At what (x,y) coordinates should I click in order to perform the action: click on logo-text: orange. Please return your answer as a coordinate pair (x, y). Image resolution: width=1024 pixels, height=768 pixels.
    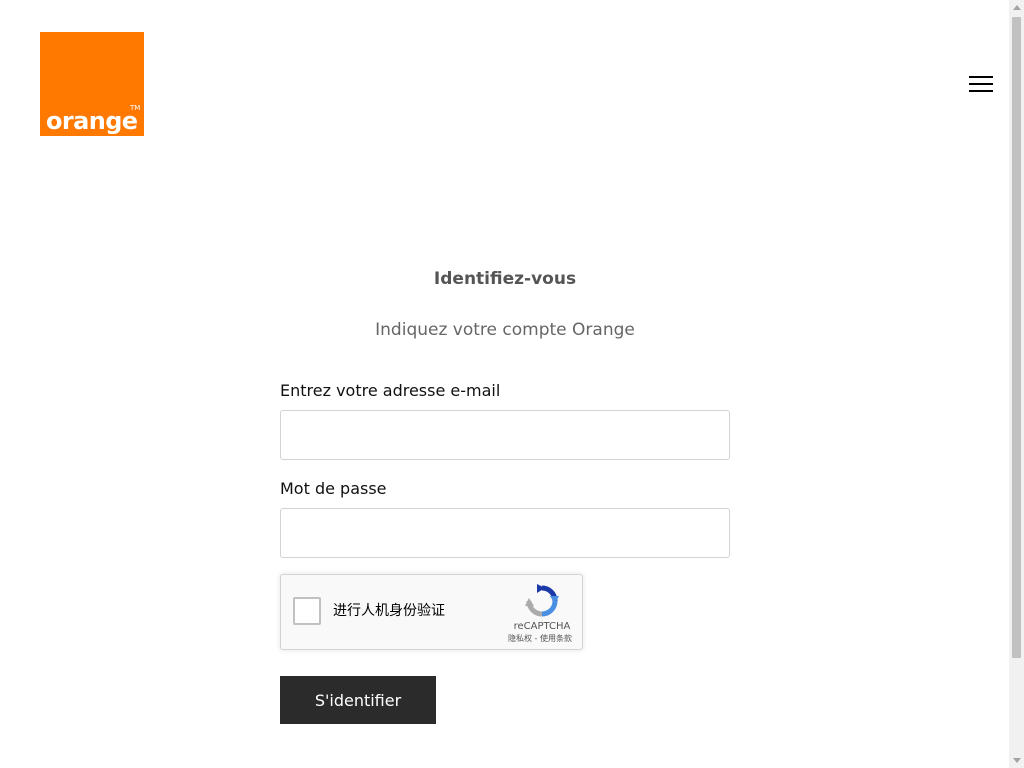
    Looking at the image, I should click on (92, 121).